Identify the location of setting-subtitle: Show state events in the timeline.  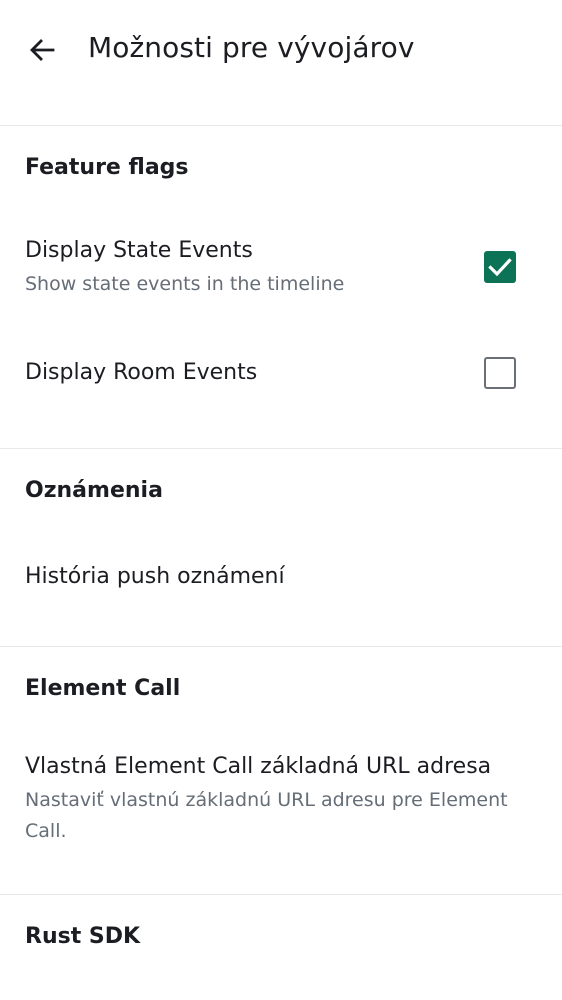
(185, 284).